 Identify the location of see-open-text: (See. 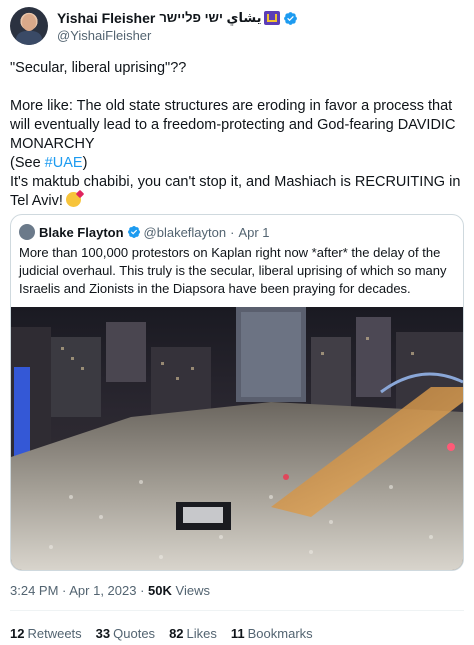
(27, 163).